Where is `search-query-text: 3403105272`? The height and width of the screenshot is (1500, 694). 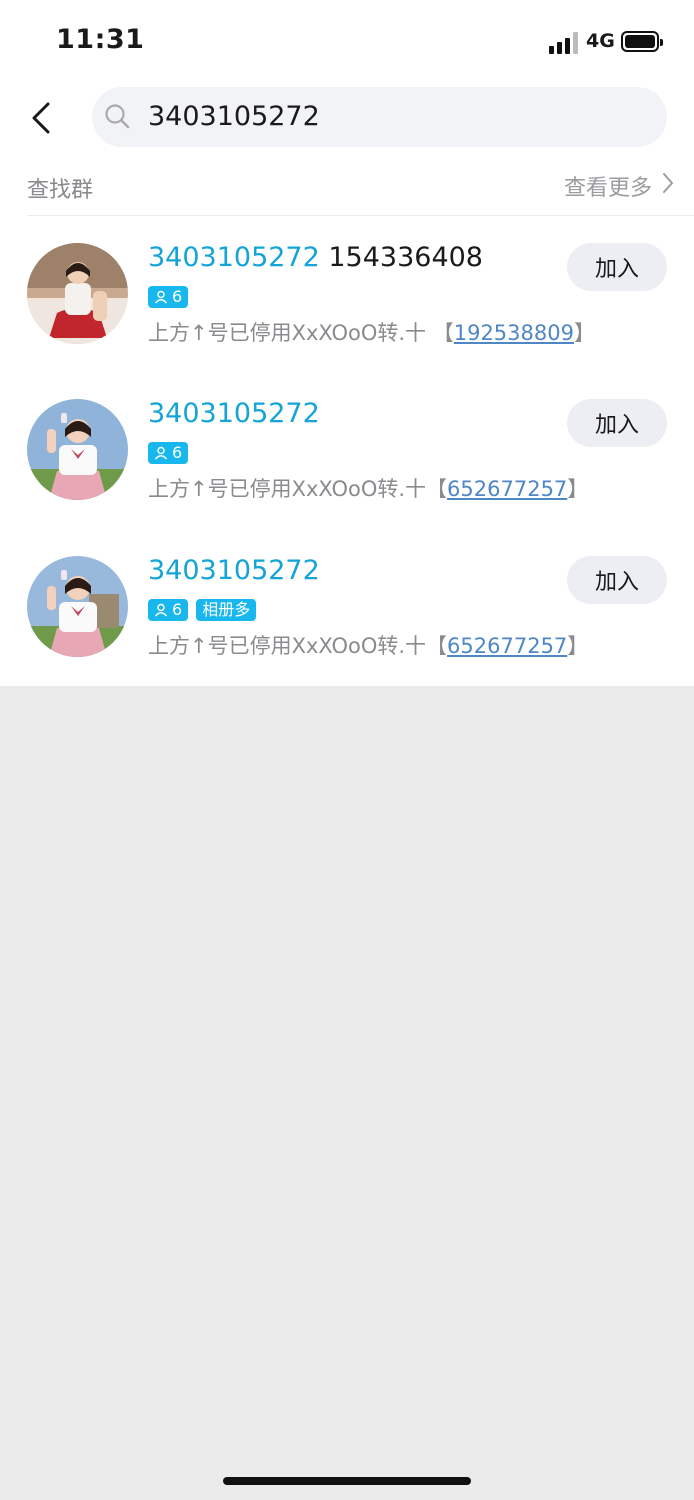 search-query-text: 3403105272 is located at coordinates (234, 116).